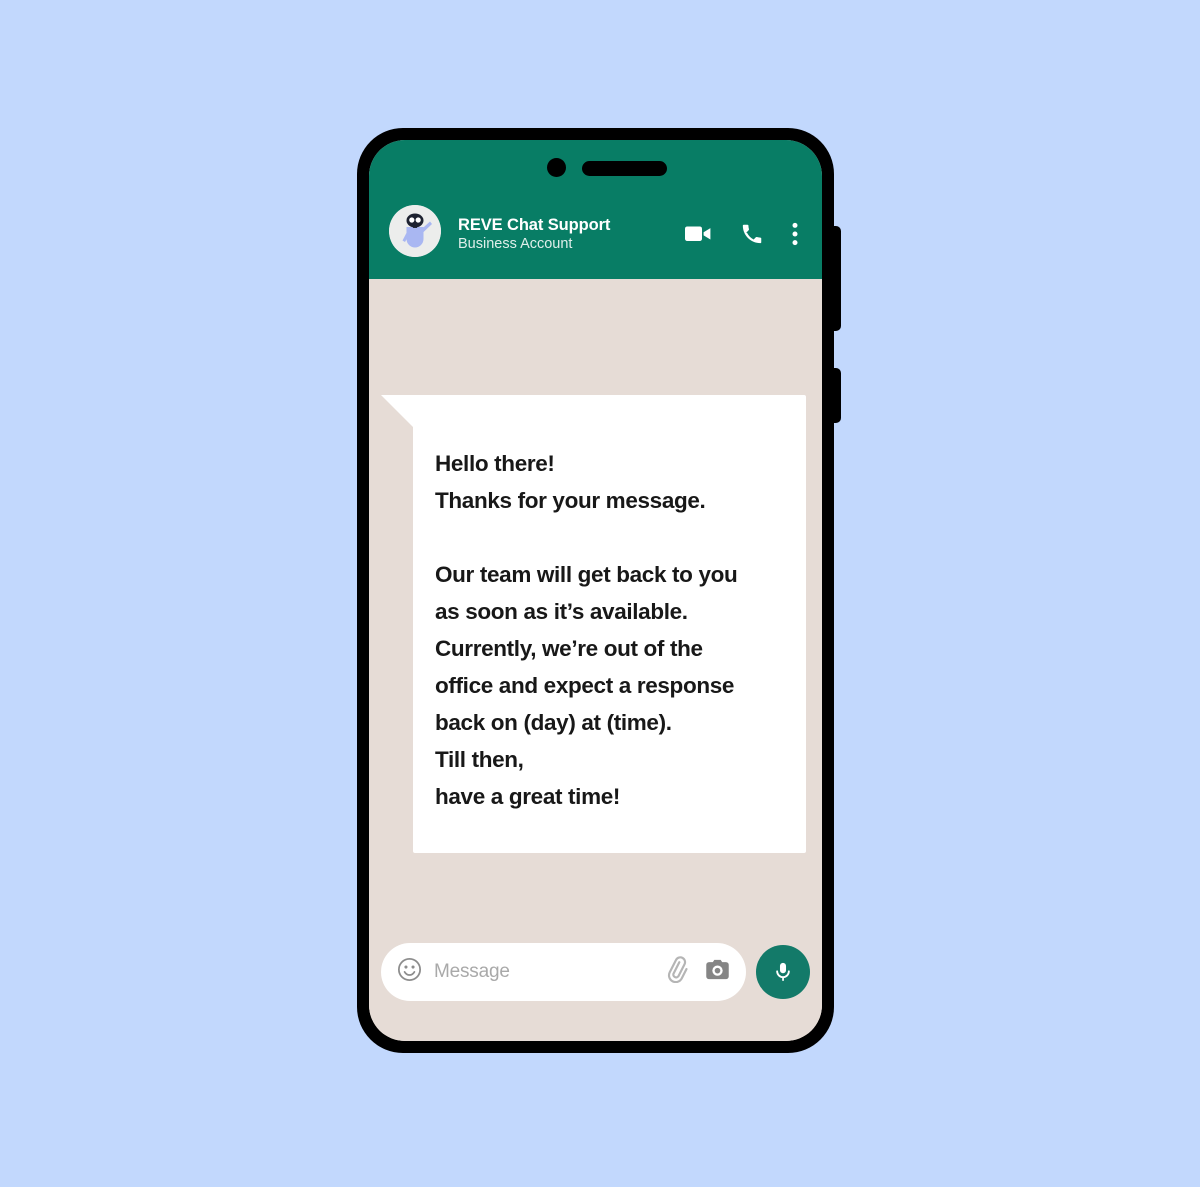  I want to click on bubble-tail, so click(397, 411).